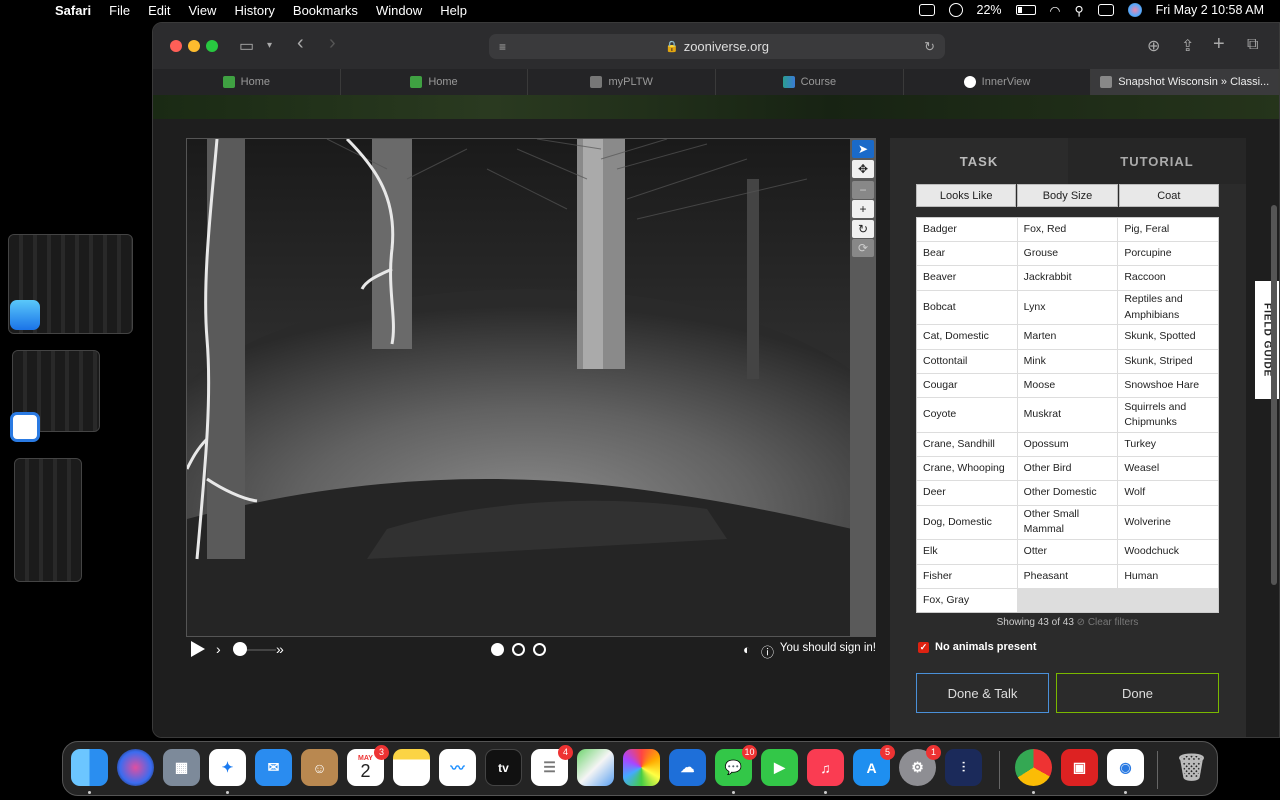 The image size is (1280, 800). What do you see at coordinates (874, 765) in the screenshot?
I see `app-store-icon: A 5` at bounding box center [874, 765].